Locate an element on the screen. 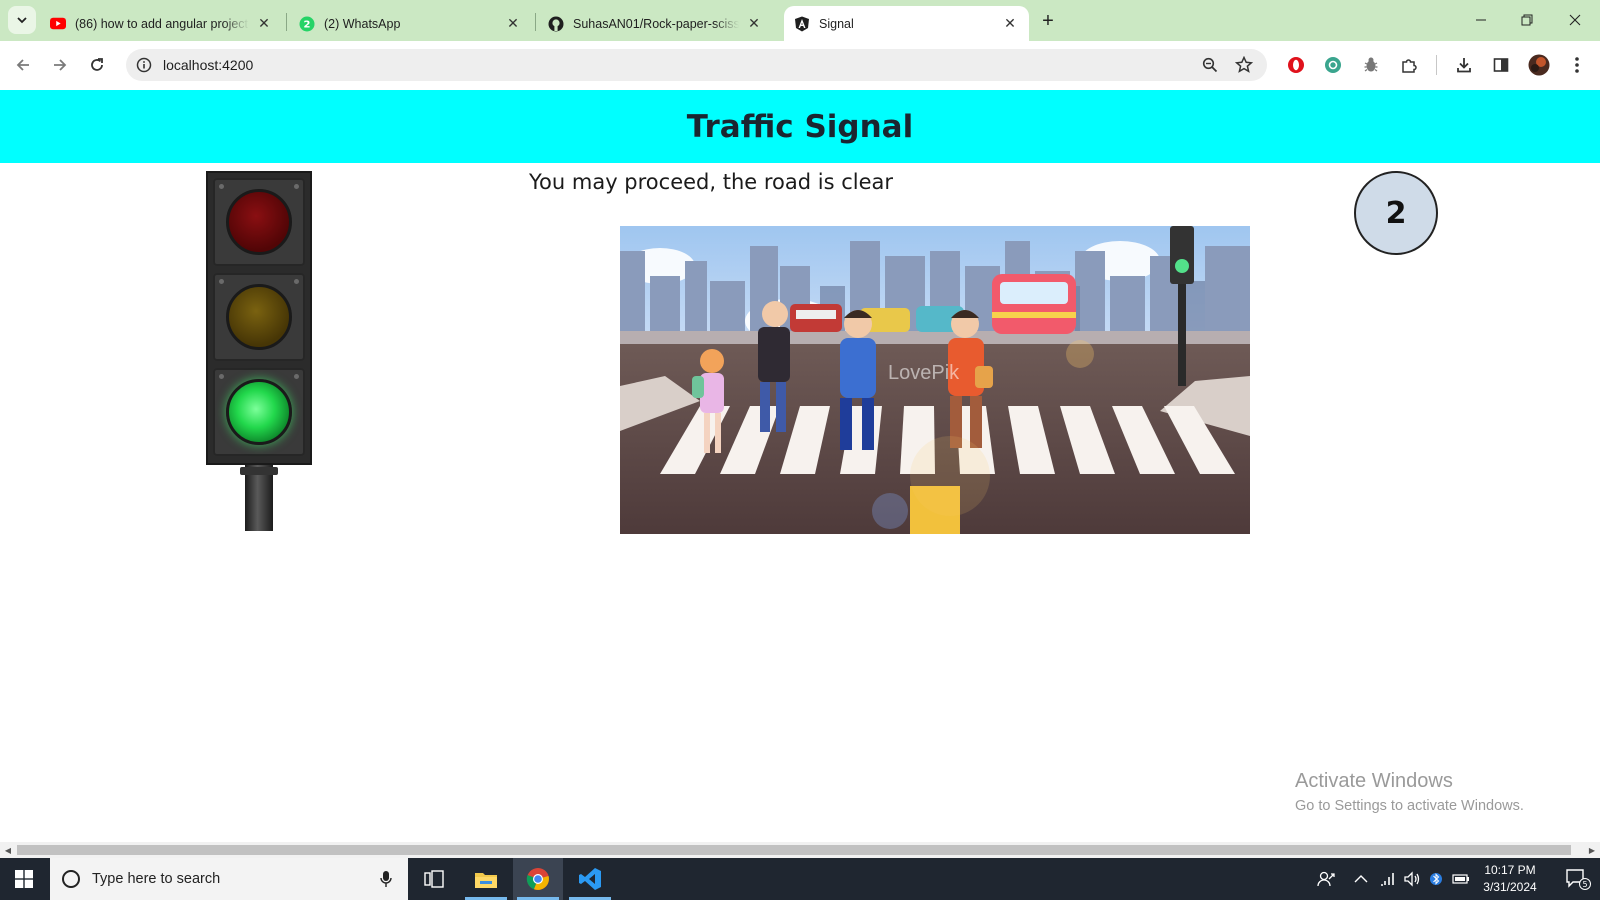 Image resolution: width=1600 pixels, height=900 pixels. taskbar-file-explorer is located at coordinates (486, 879).